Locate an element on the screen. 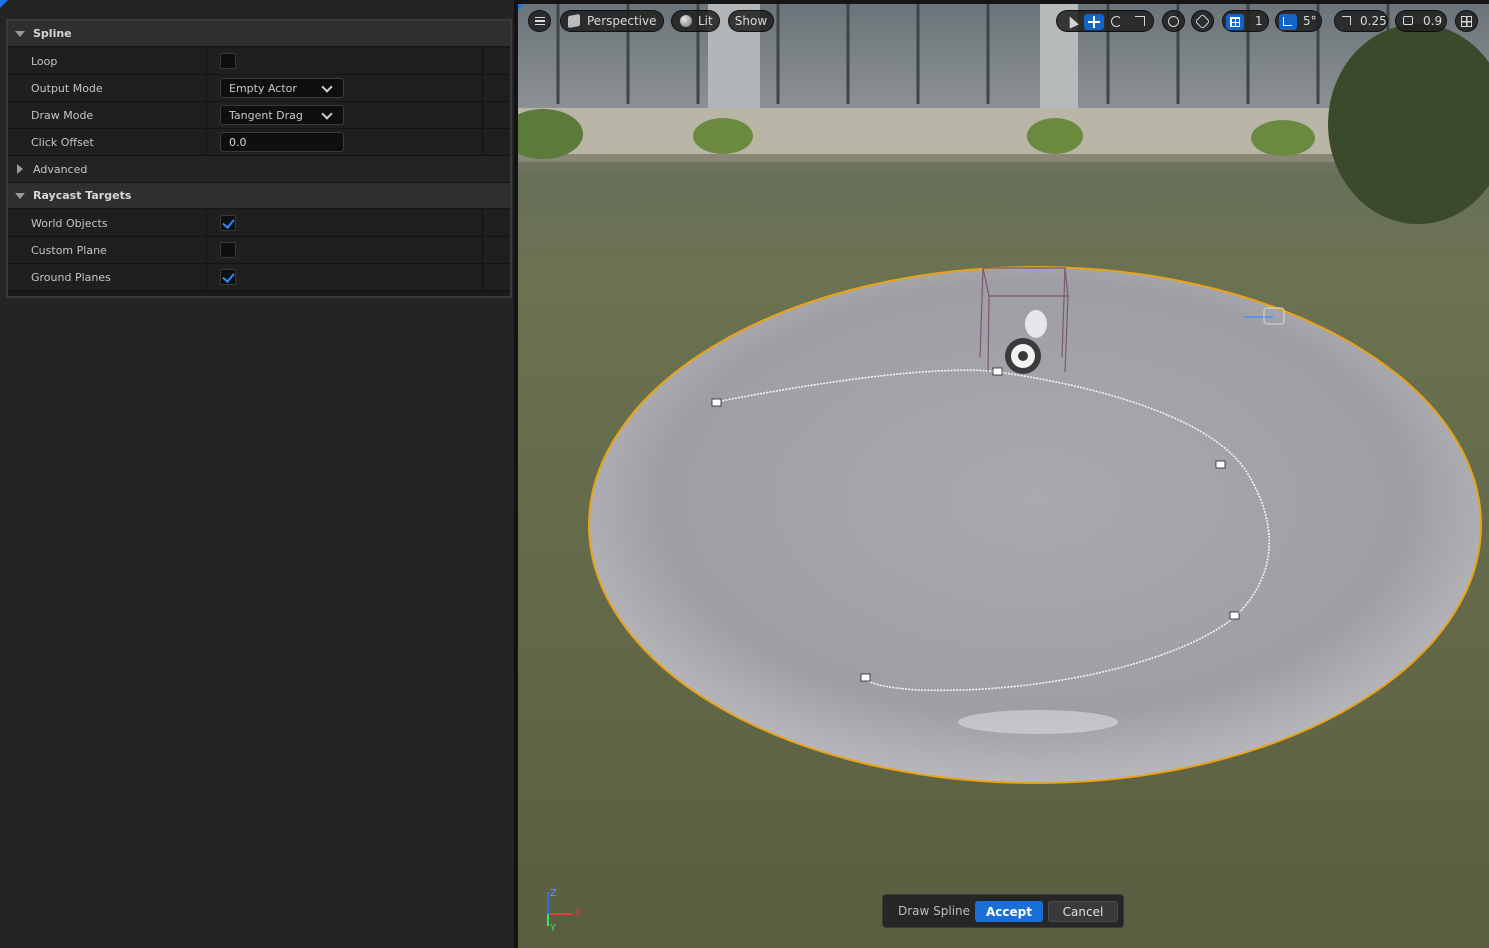 Image resolution: width=1489 pixels, height=948 pixels. show-label: Show is located at coordinates (751, 21).